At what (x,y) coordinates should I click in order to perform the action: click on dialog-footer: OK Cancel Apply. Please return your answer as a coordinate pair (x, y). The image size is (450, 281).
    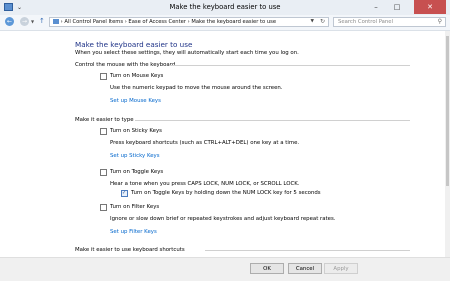
    Looking at the image, I should click on (225, 269).